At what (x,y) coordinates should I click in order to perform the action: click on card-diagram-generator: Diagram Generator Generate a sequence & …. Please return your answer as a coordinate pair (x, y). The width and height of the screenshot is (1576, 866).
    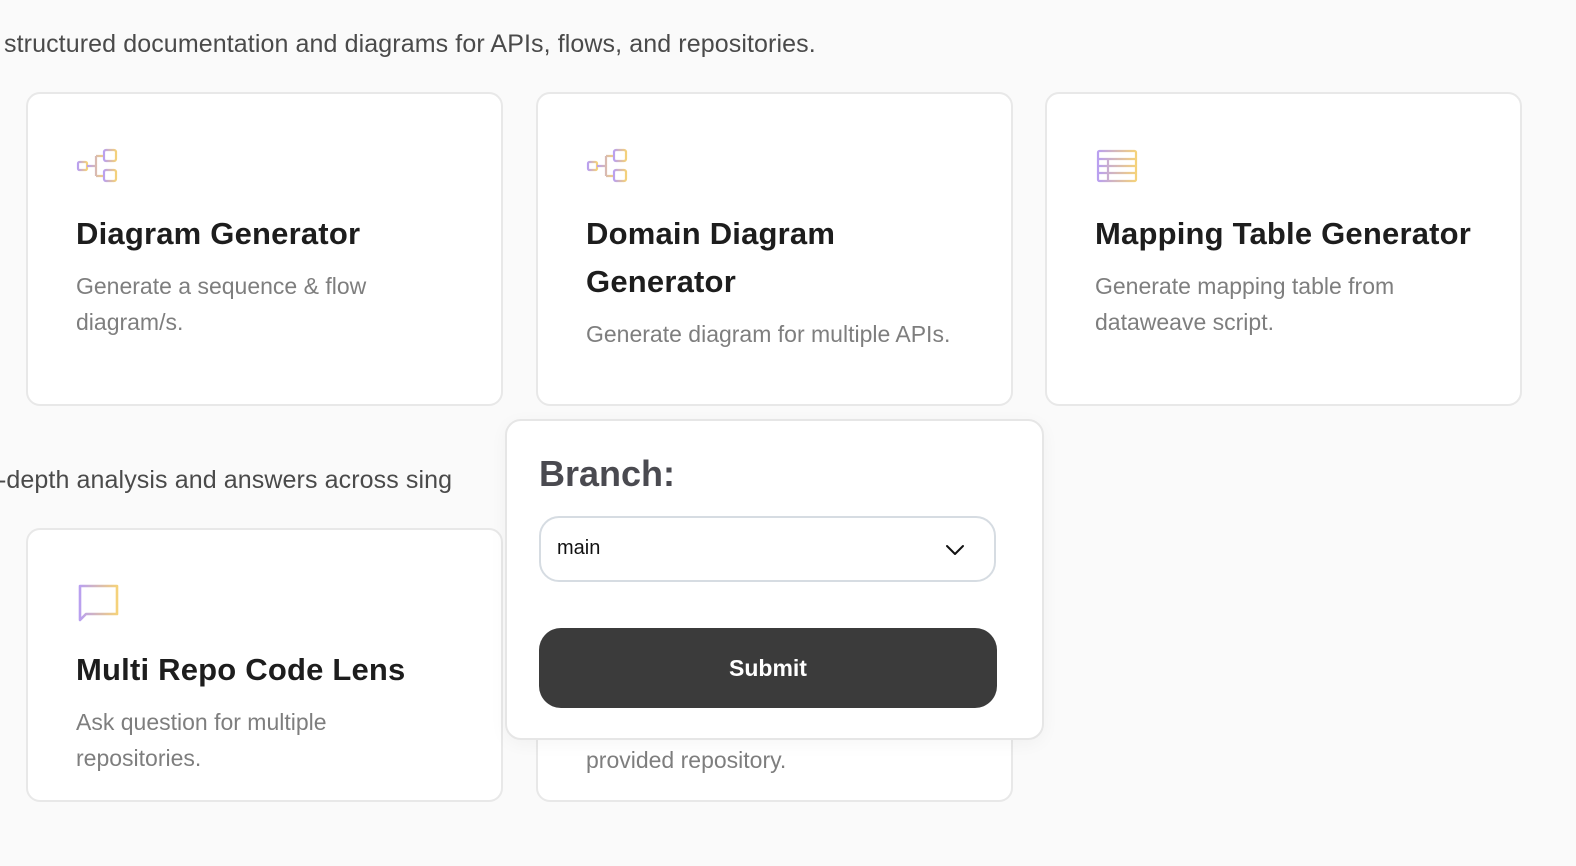
    Looking at the image, I should click on (264, 249).